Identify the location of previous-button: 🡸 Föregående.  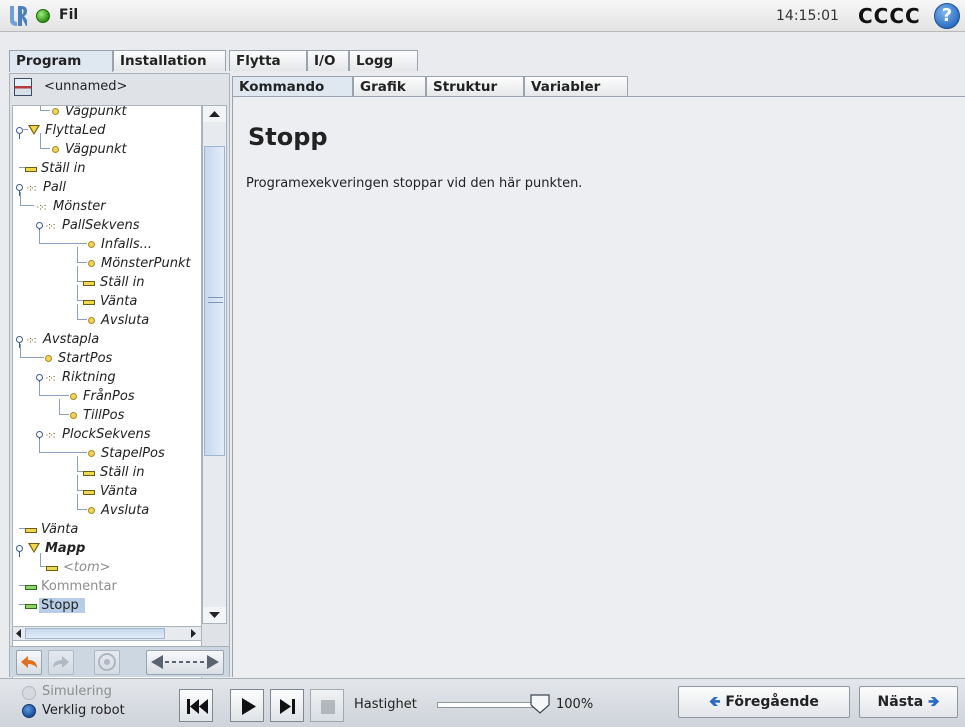
(764, 702).